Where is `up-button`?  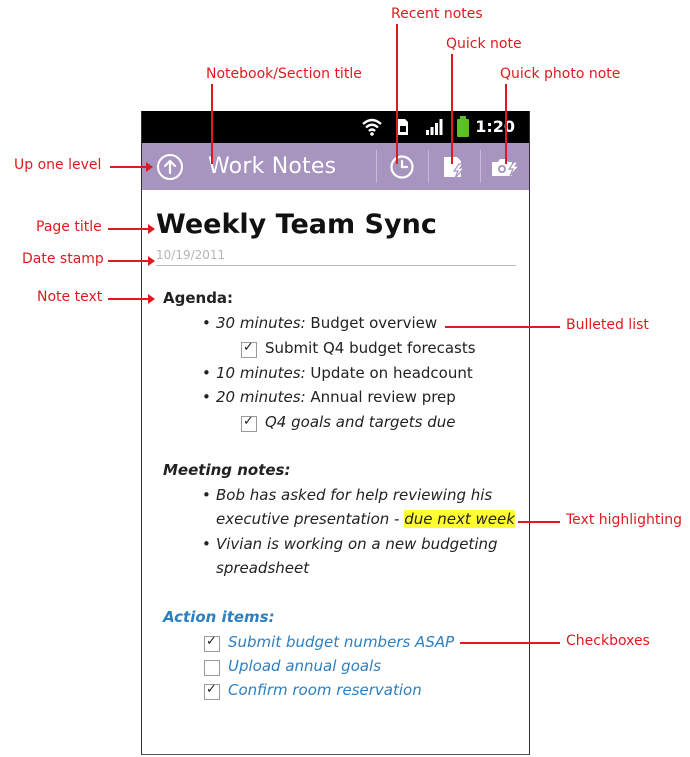
up-button is located at coordinates (170, 166).